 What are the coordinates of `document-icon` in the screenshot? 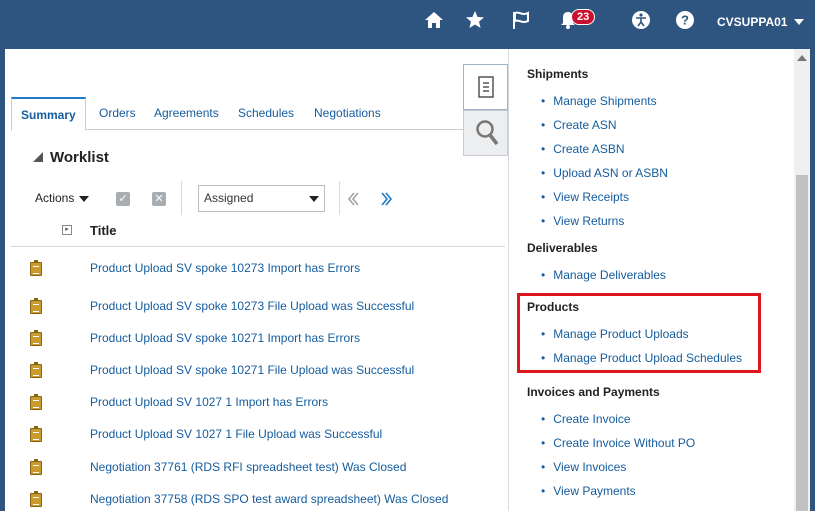 It's located at (486, 87).